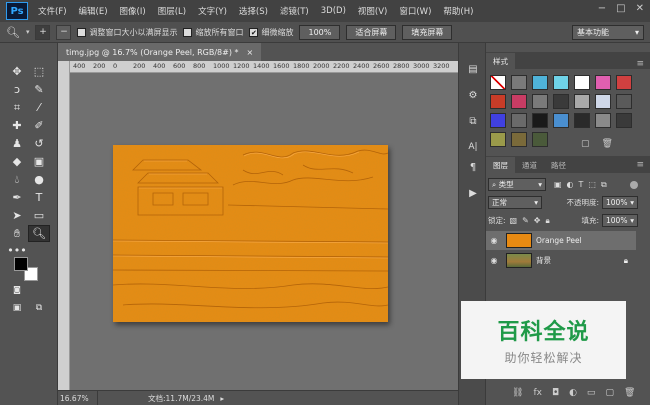  I want to click on filter-type-icons: ▣◐T⬚⧉, so click(583, 185).